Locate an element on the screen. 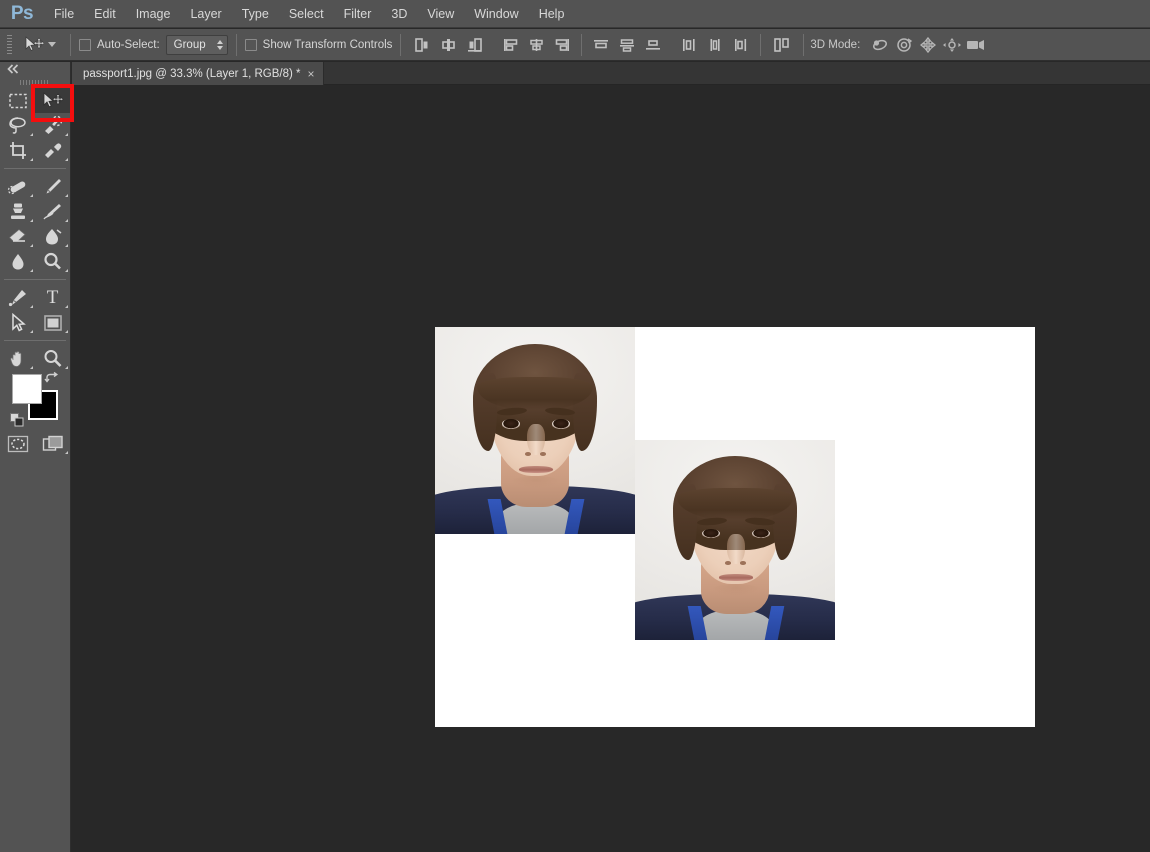  tool-hand is located at coordinates (17, 358).